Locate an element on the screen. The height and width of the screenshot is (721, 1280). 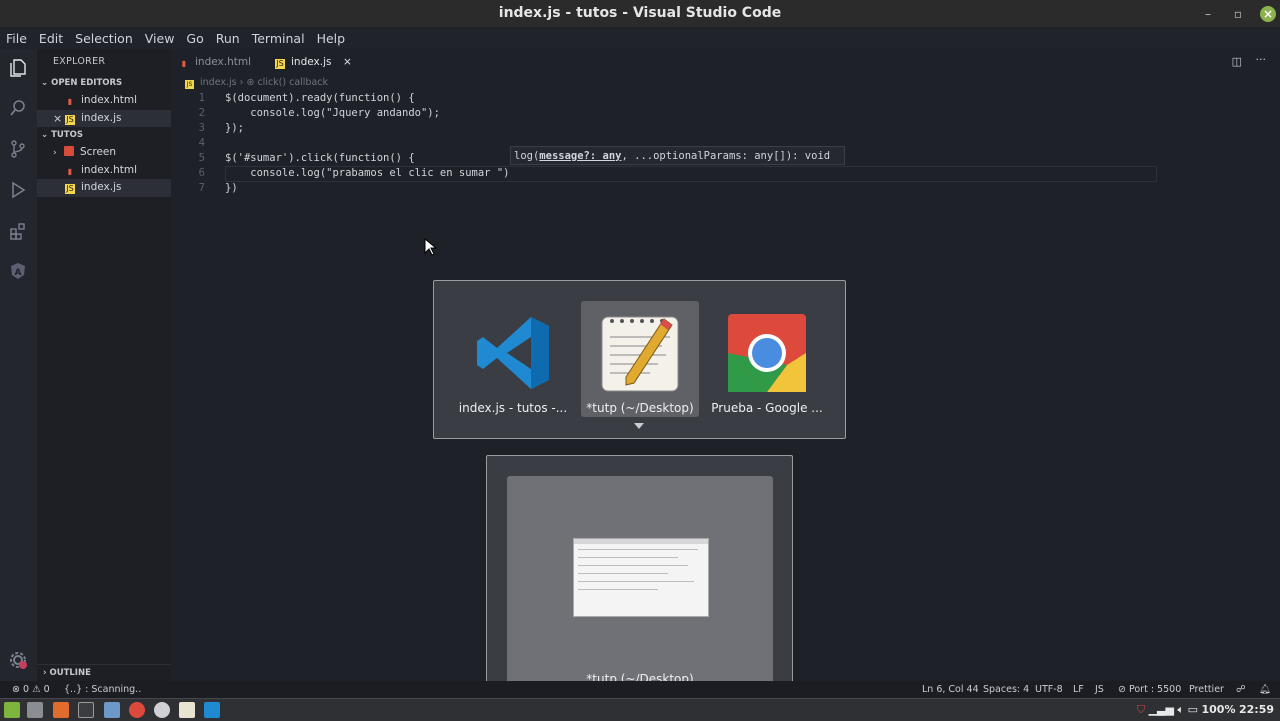
scanning-status: {..} : Scanning.. is located at coordinates (102, 689).